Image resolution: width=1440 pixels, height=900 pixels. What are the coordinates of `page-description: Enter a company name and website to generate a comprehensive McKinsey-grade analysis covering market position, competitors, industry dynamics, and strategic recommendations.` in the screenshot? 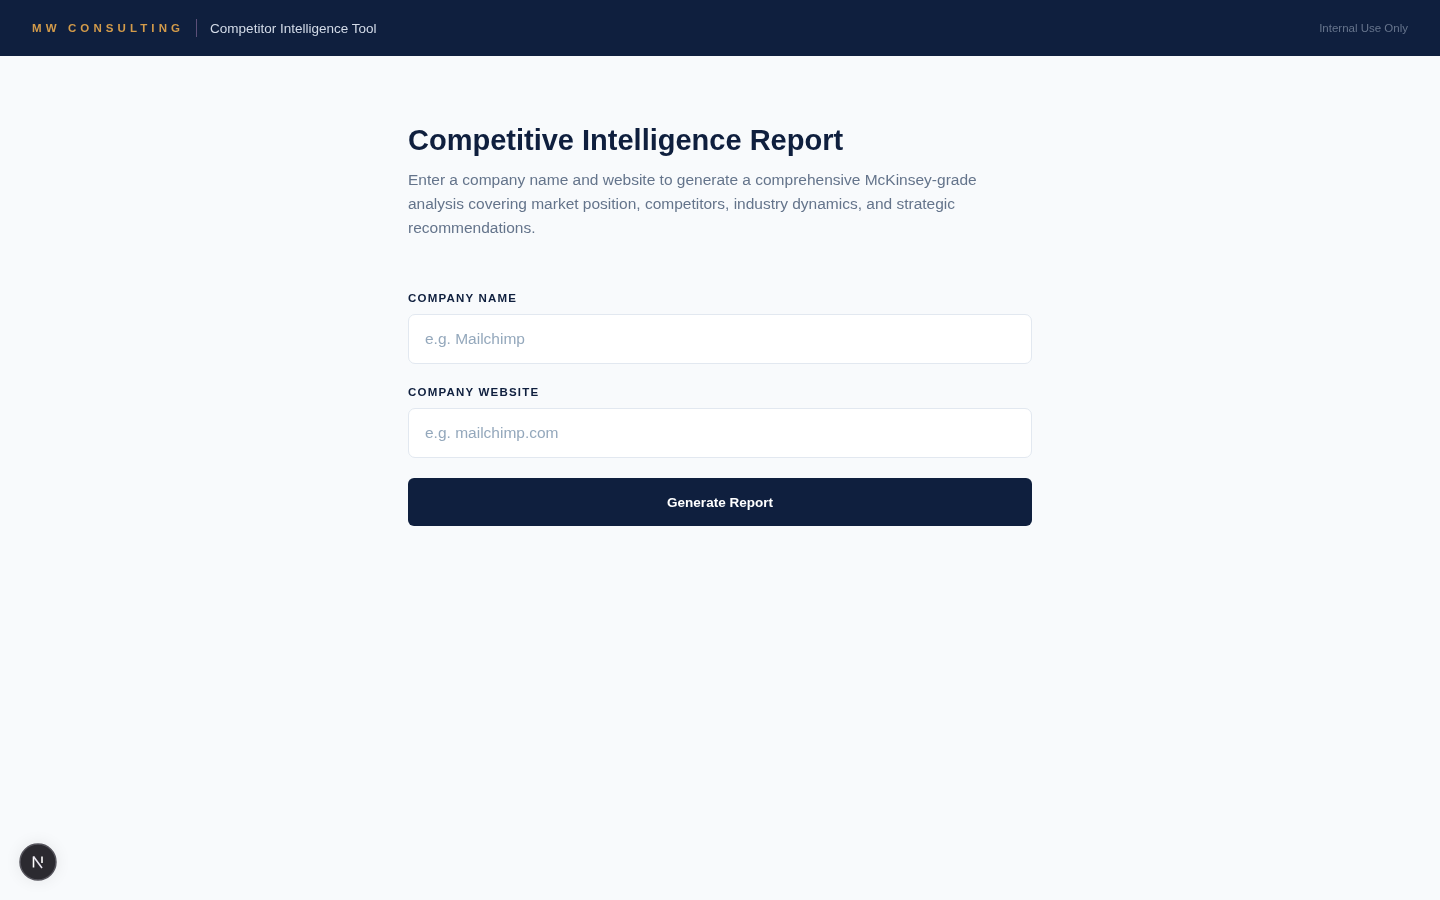 It's located at (693, 204).